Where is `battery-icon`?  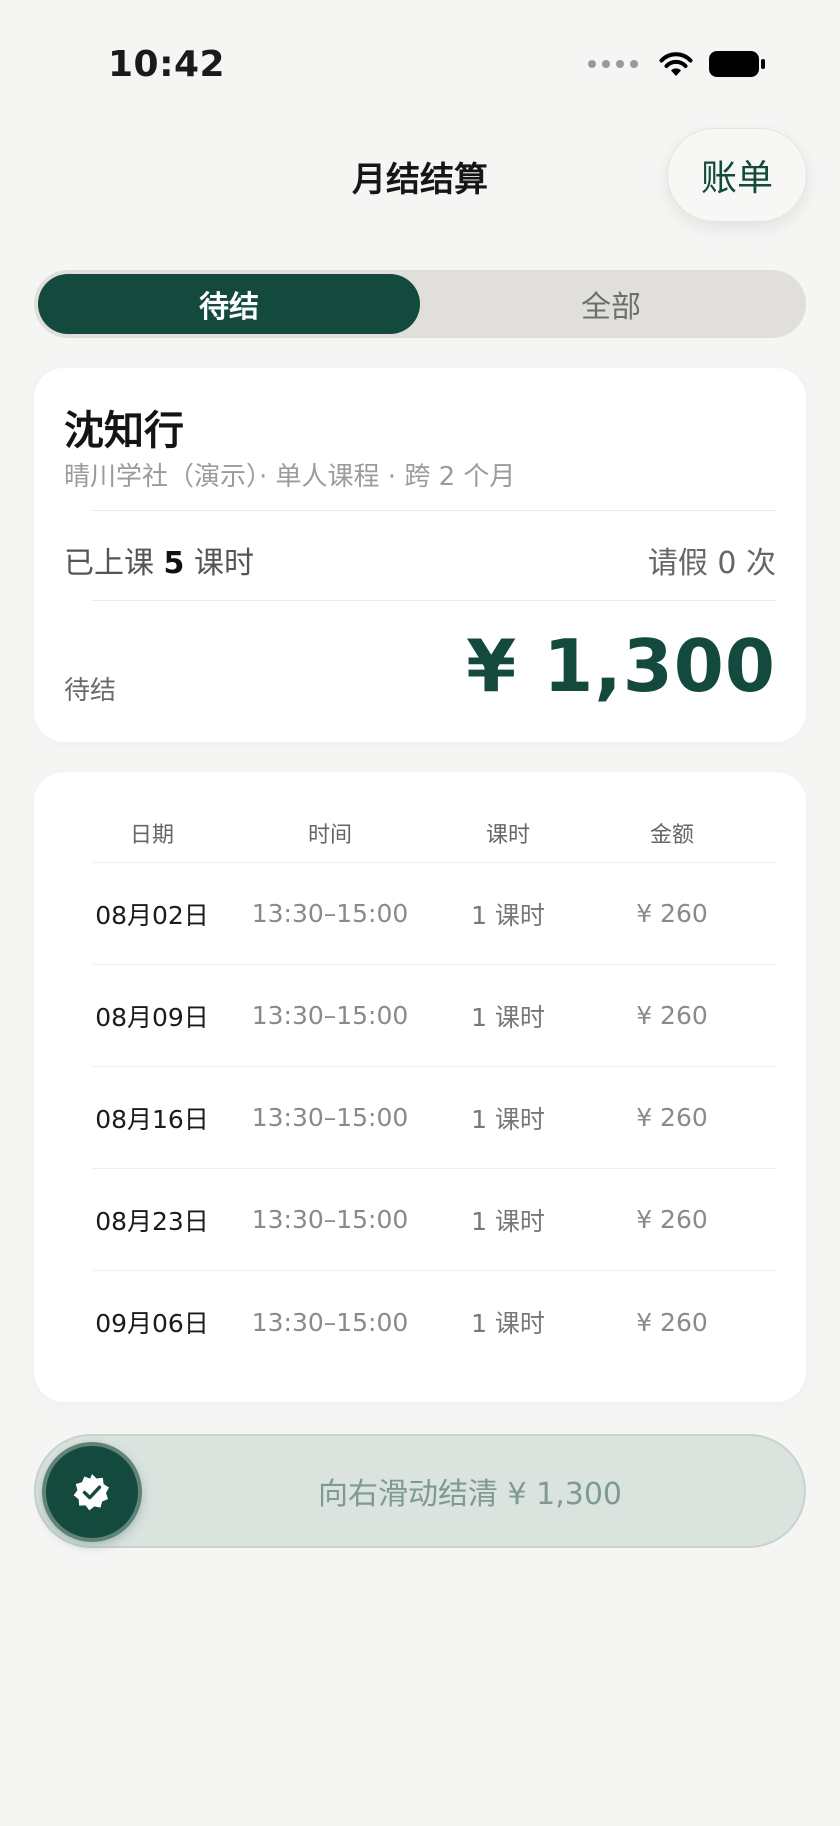 battery-icon is located at coordinates (737, 64).